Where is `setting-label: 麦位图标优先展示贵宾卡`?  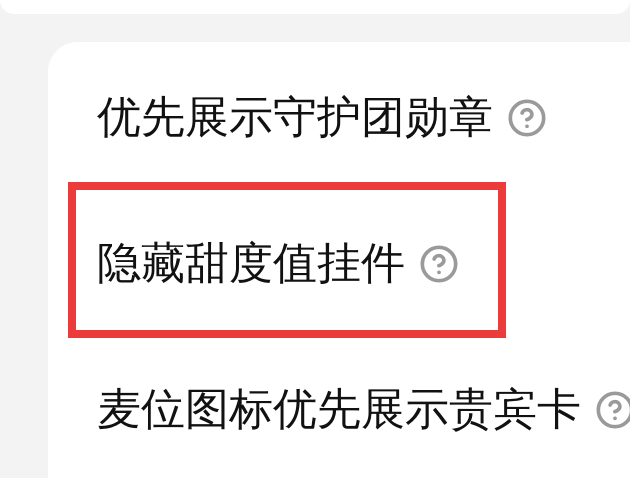 setting-label: 麦位图标优先展示贵宾卡 is located at coordinates (339, 410).